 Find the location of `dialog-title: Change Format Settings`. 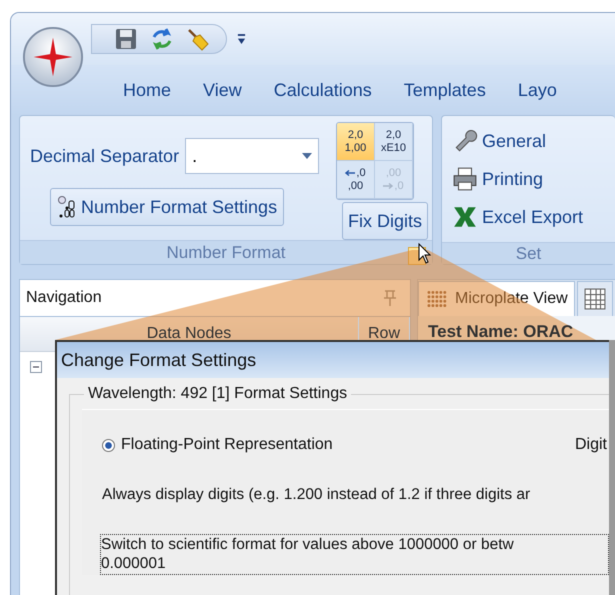

dialog-title: Change Format Settings is located at coordinates (333, 360).